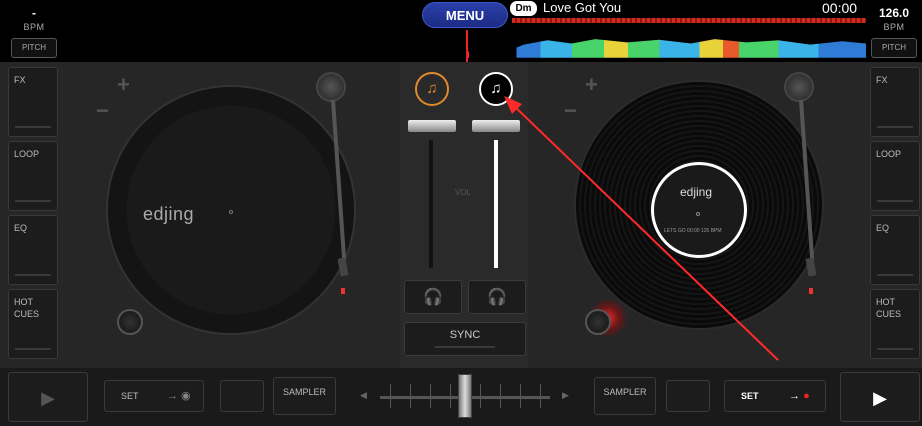 The image size is (922, 426). What do you see at coordinates (33, 250) in the screenshot?
I see `left-eq-button: EQ` at bounding box center [33, 250].